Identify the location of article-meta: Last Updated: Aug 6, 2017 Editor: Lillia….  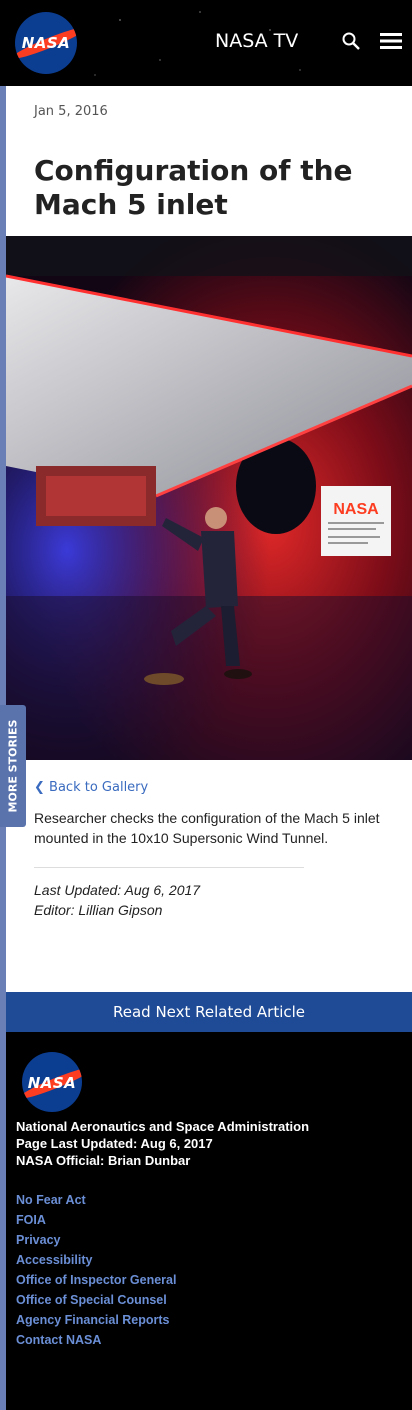
(117, 900).